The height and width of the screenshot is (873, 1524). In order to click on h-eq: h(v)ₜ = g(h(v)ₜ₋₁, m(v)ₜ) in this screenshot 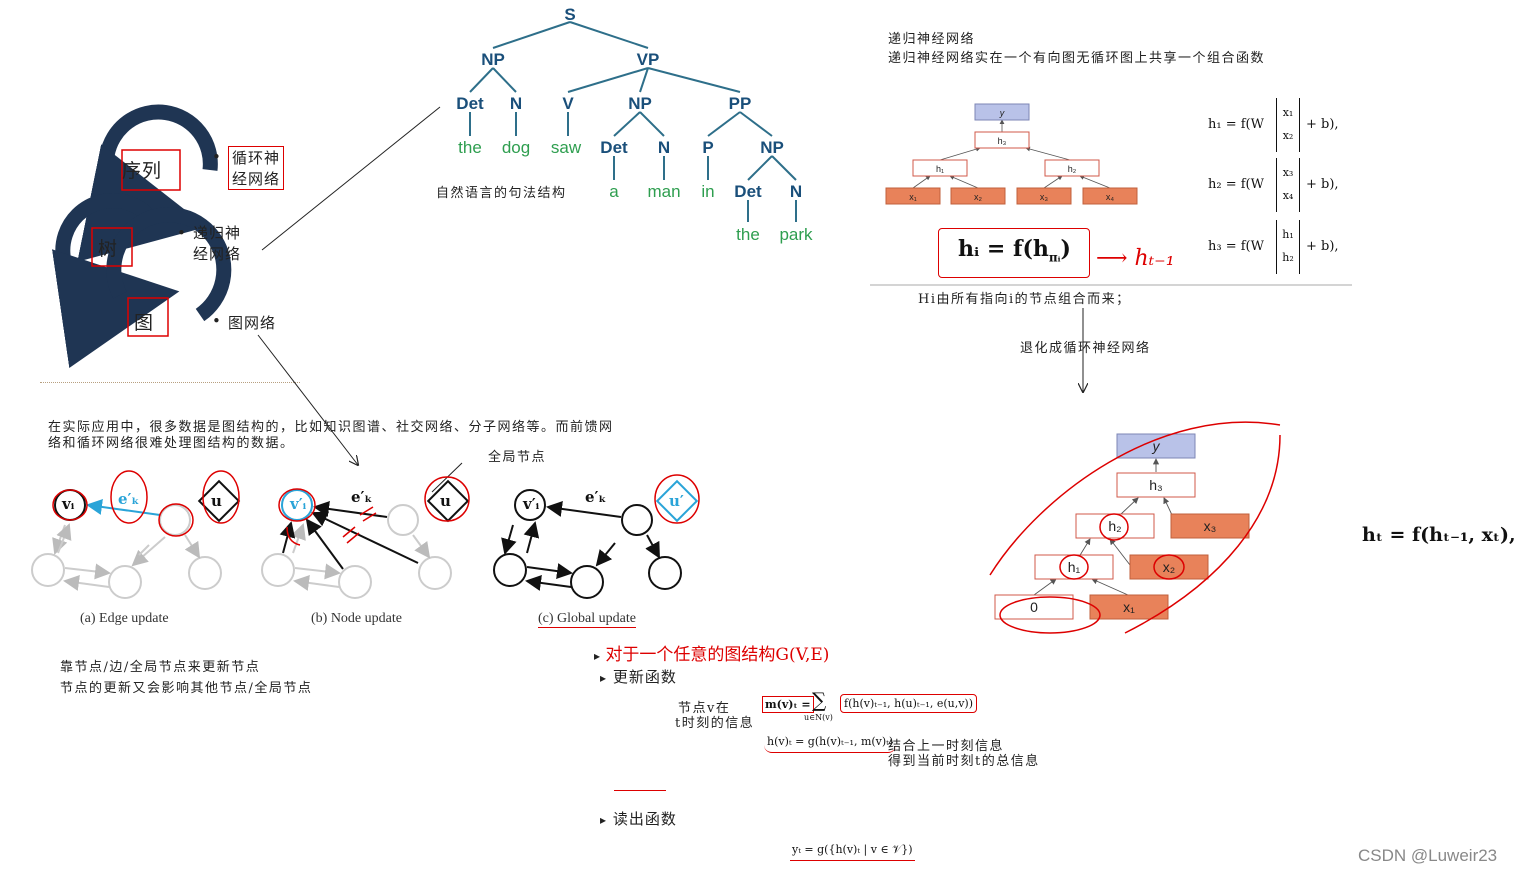, I will do `click(830, 744)`.